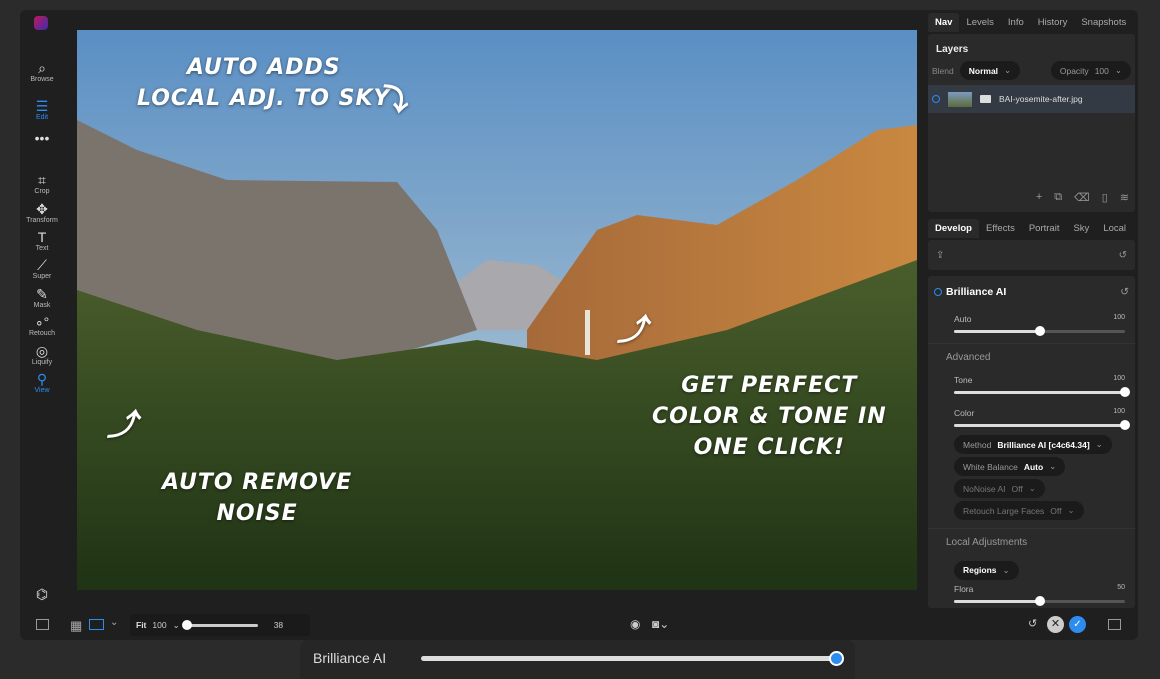 This screenshot has height=679, width=1160. I want to click on auto-value: 100, so click(1119, 317).